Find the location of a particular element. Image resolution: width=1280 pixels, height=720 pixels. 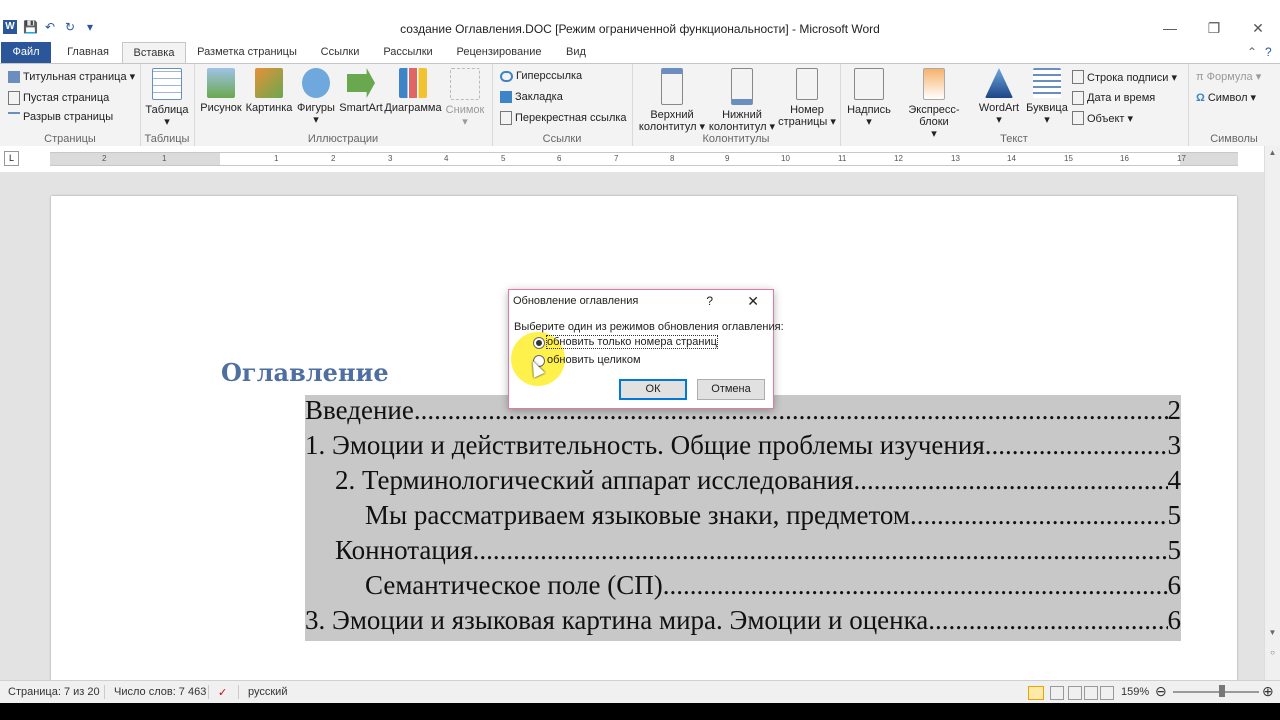

radio-label-update-entire: обновить целиком is located at coordinates (594, 360).